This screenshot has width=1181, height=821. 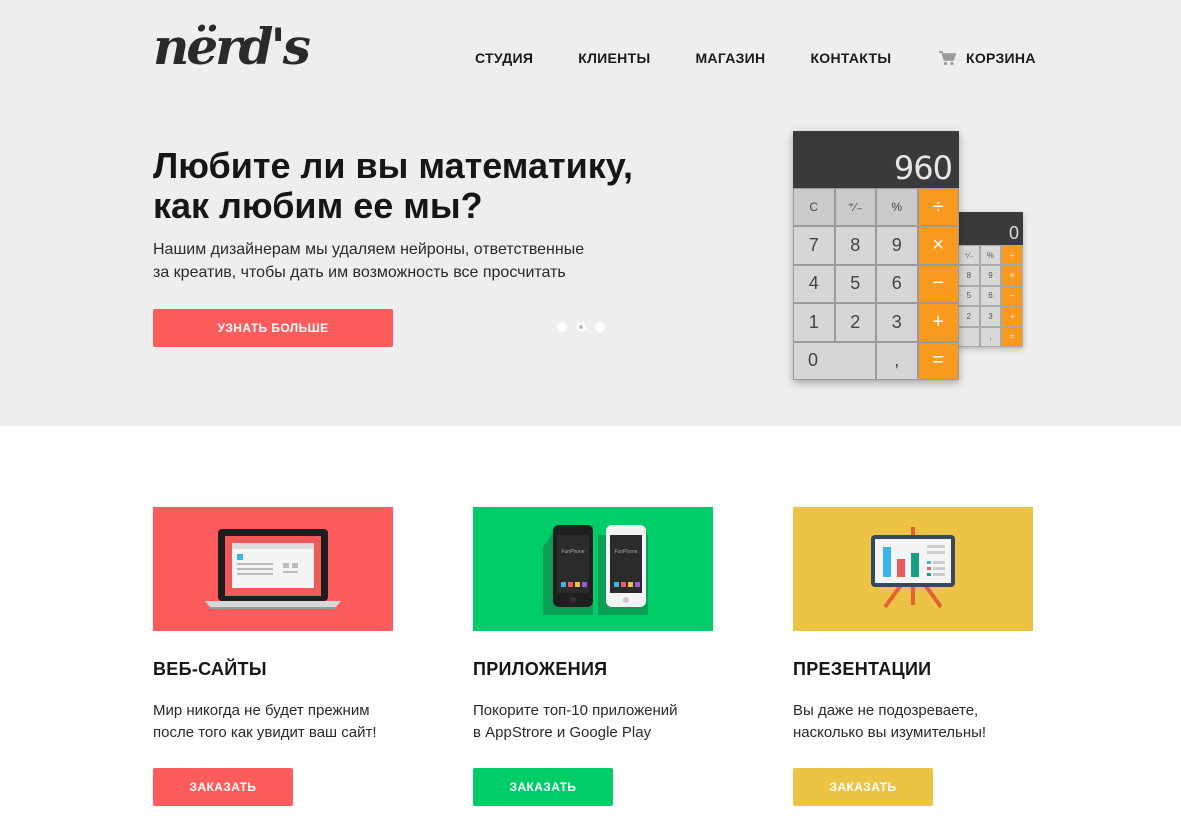 What do you see at coordinates (814, 245) in the screenshot?
I see `calc-key: 7` at bounding box center [814, 245].